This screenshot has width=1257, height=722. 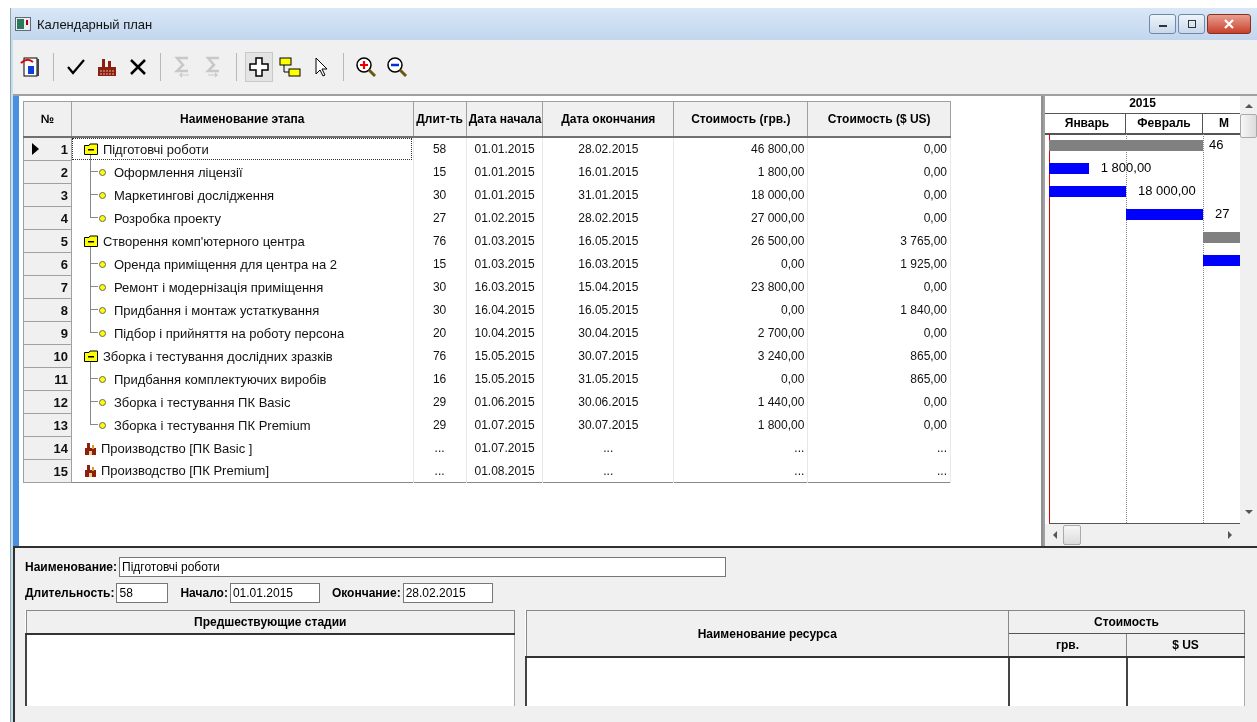 I want to click on zoom-out-icon, so click(x=397, y=67).